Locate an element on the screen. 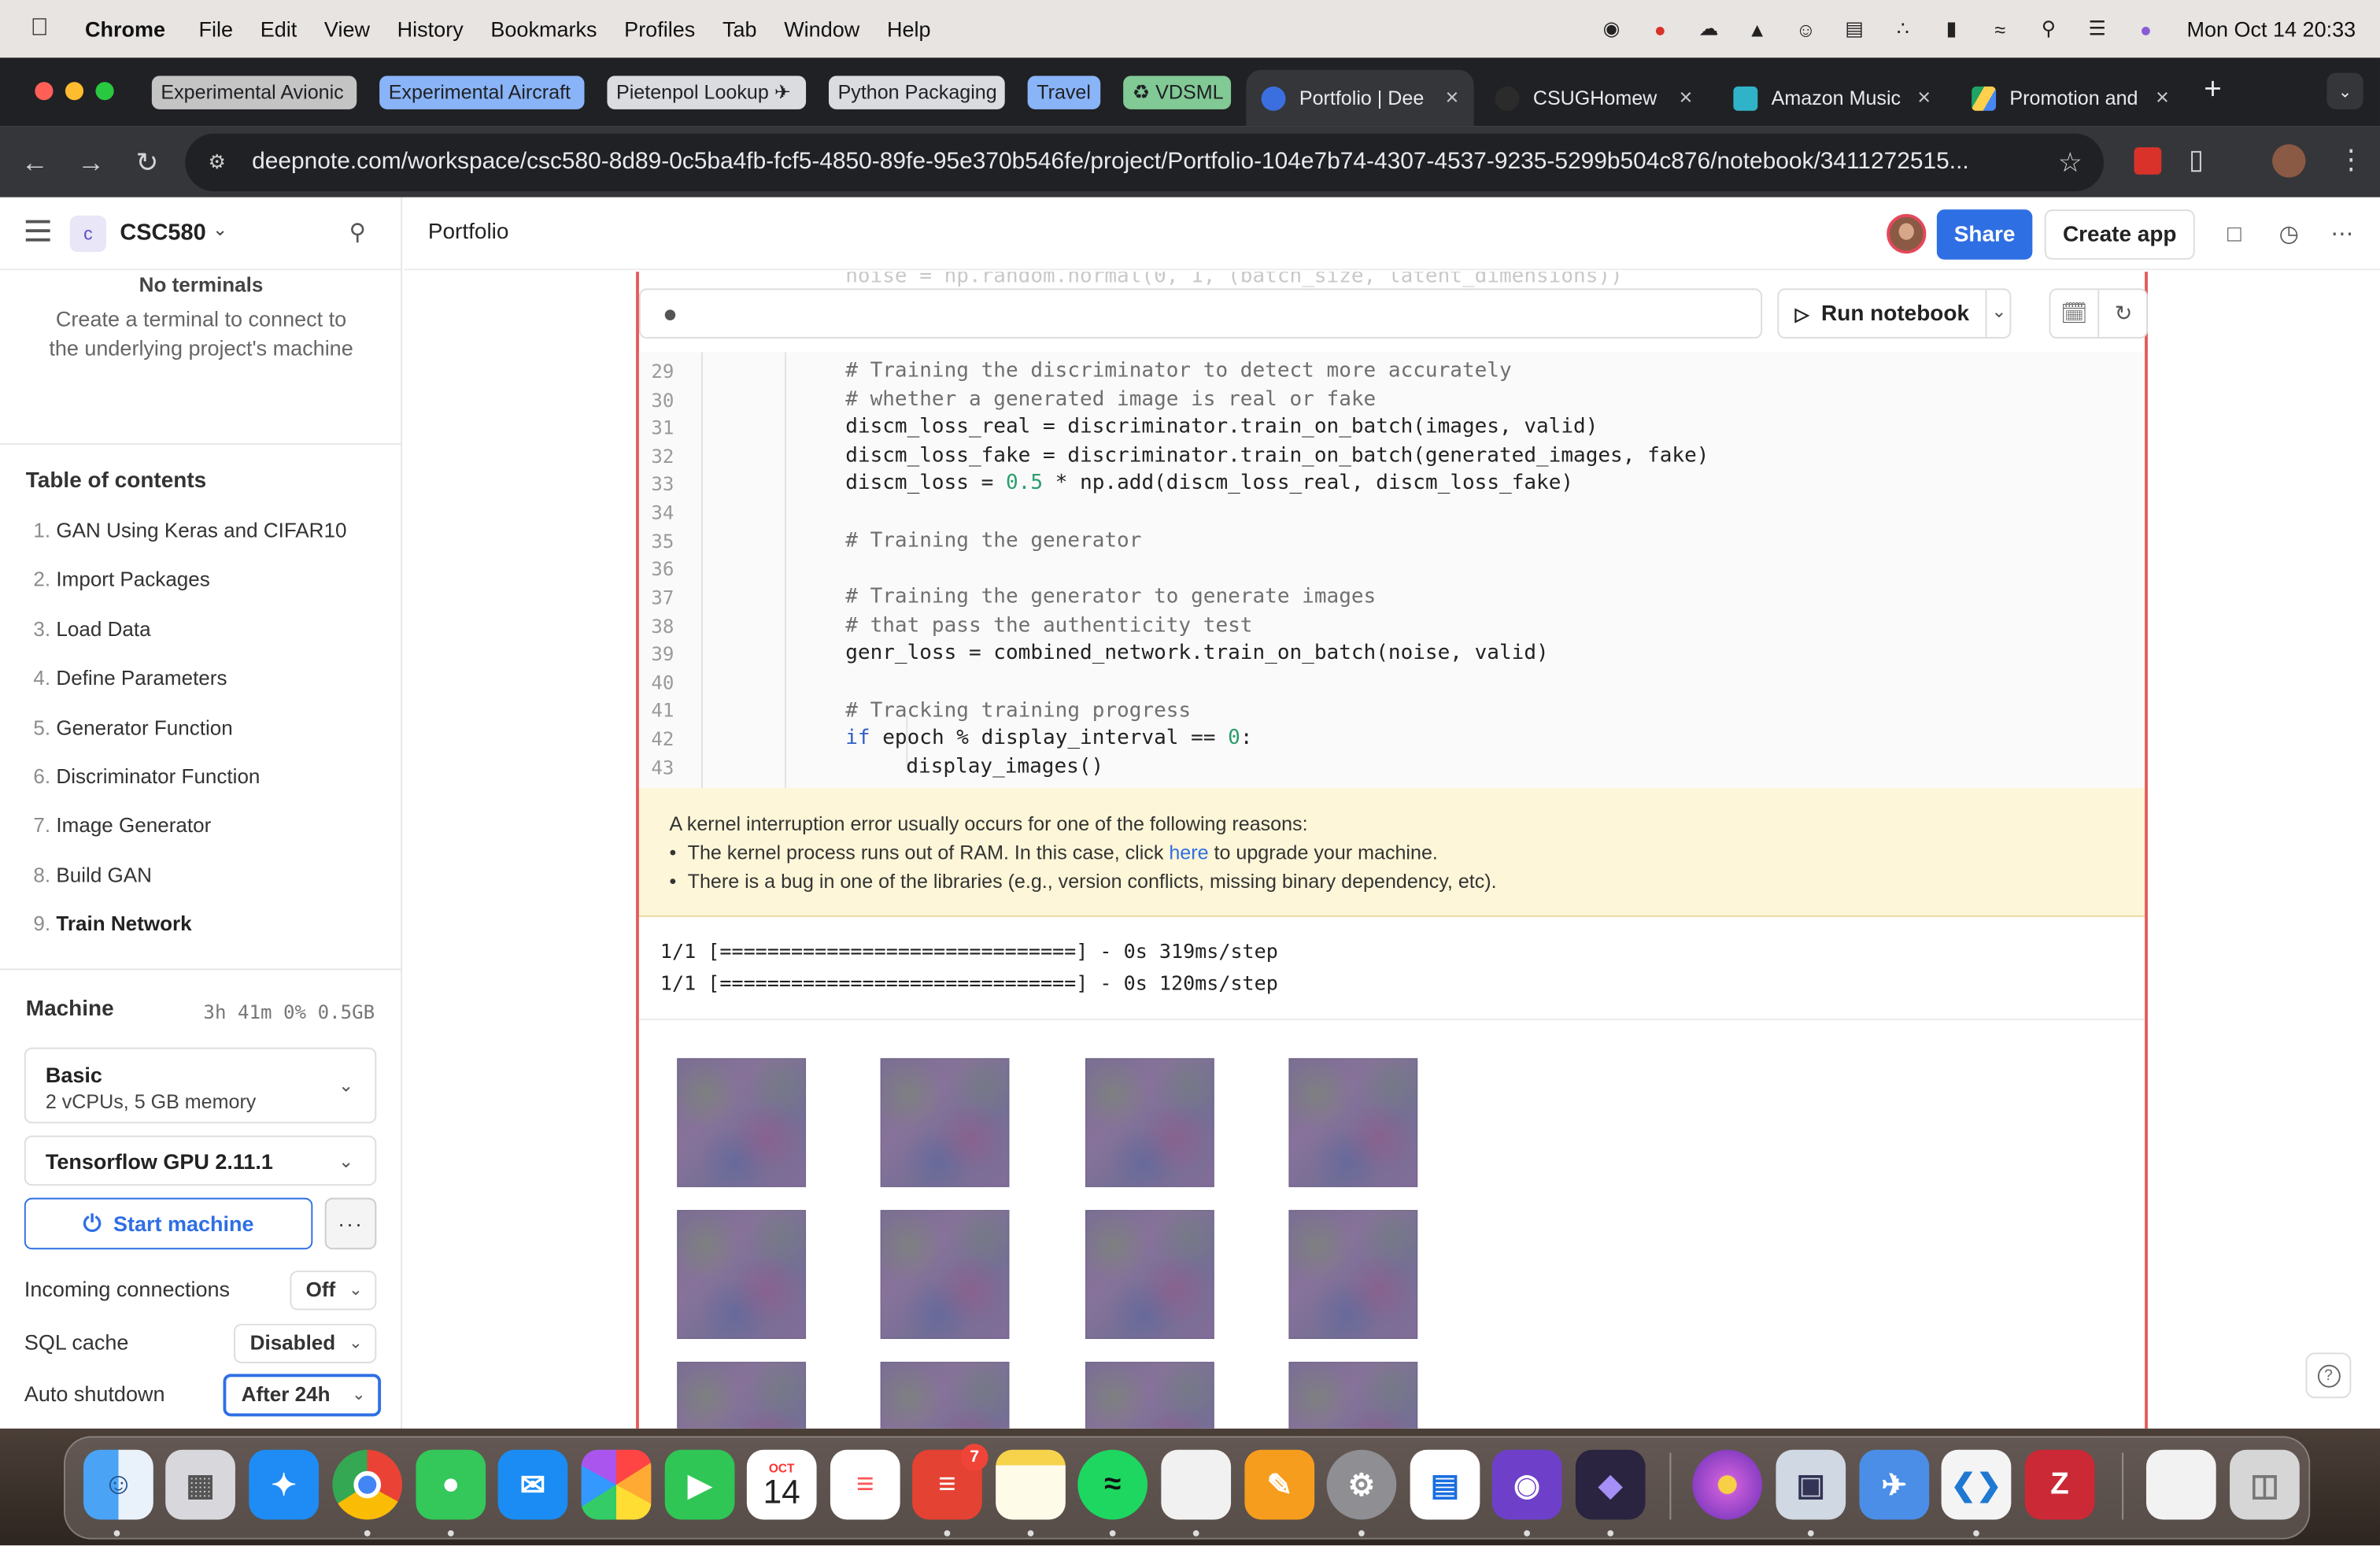 This screenshot has width=2380, height=1546. facetime-icon: ▶ is located at coordinates (699, 1484).